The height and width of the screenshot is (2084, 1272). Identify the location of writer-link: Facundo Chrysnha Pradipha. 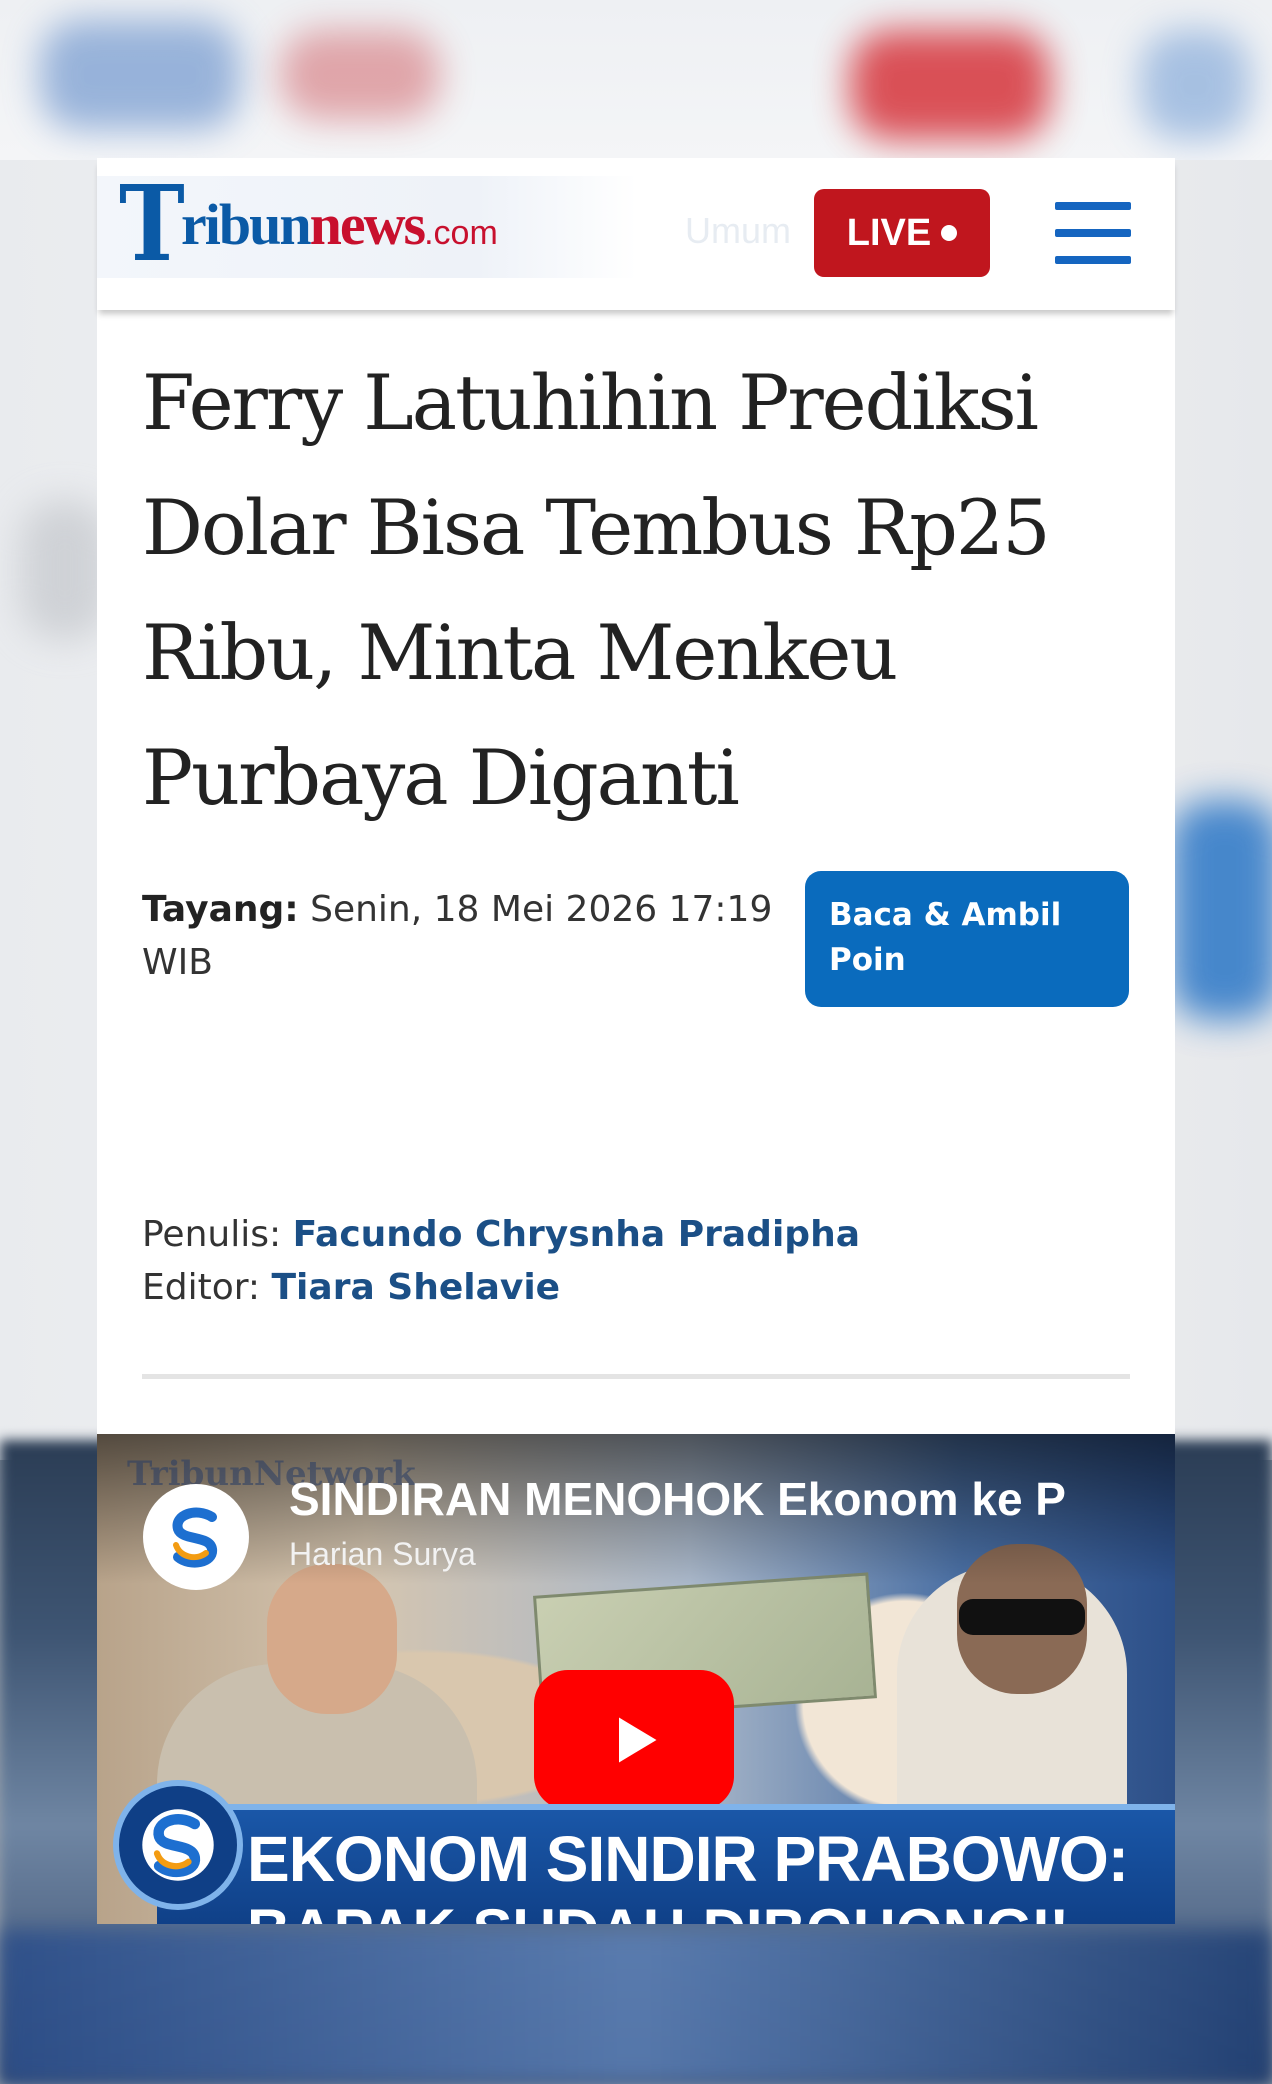
(576, 1234).